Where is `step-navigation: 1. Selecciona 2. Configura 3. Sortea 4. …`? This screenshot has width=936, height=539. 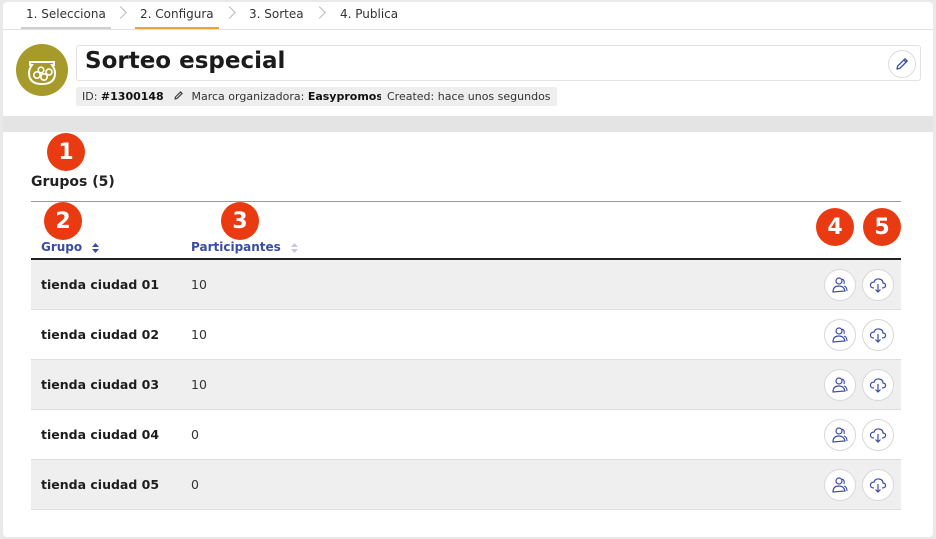 step-navigation: 1. Selecciona 2. Configura 3. Sortea 4. … is located at coordinates (468, 16).